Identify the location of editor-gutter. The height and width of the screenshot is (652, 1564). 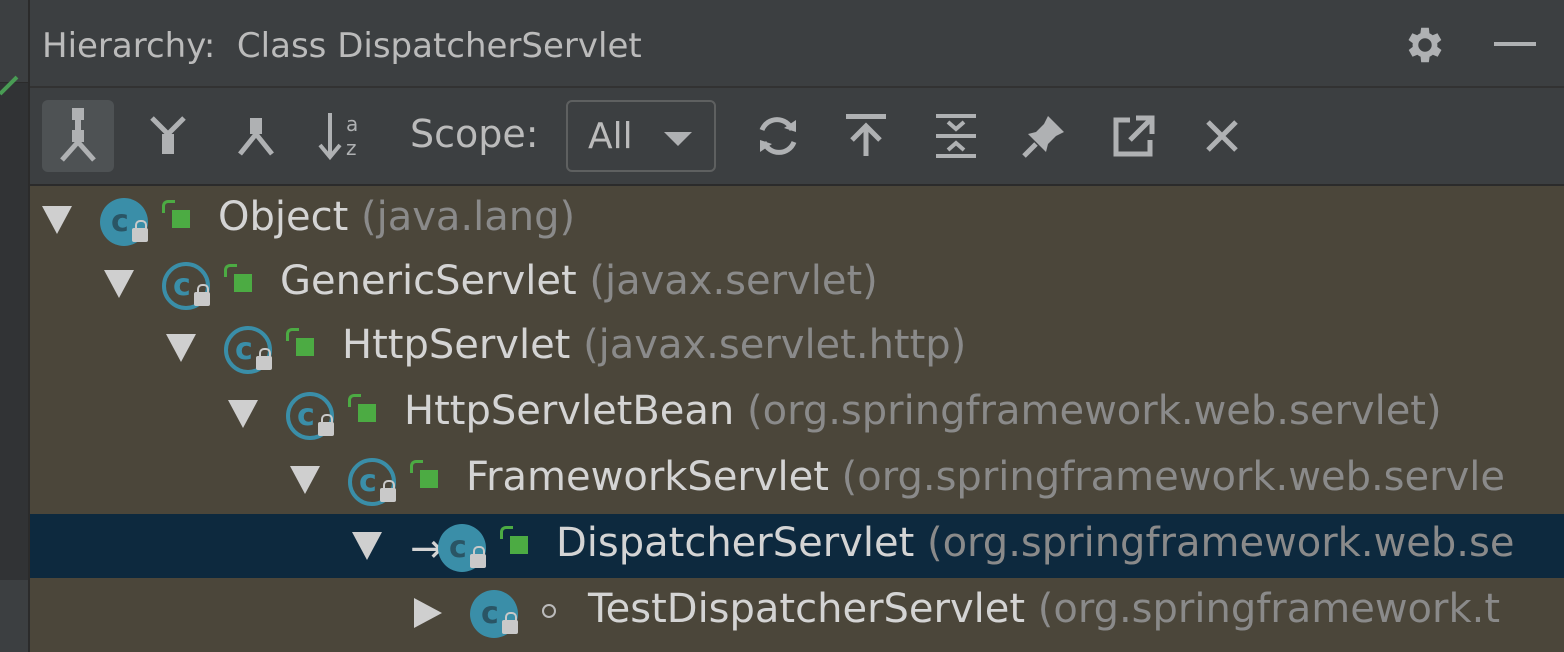
(14, 326).